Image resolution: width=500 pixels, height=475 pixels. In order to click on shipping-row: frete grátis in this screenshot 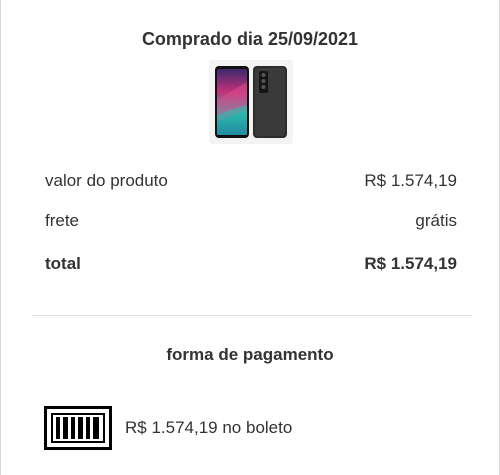, I will do `click(251, 221)`.